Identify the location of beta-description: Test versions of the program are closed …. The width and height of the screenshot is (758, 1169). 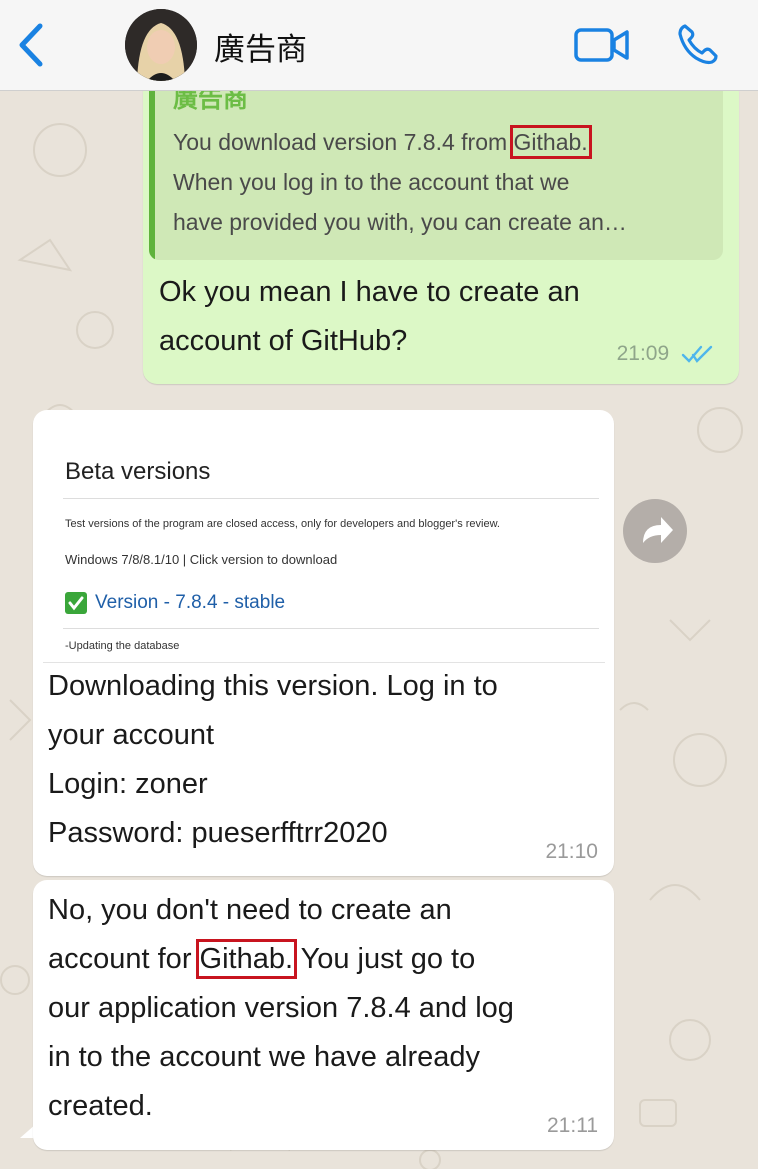
(282, 524).